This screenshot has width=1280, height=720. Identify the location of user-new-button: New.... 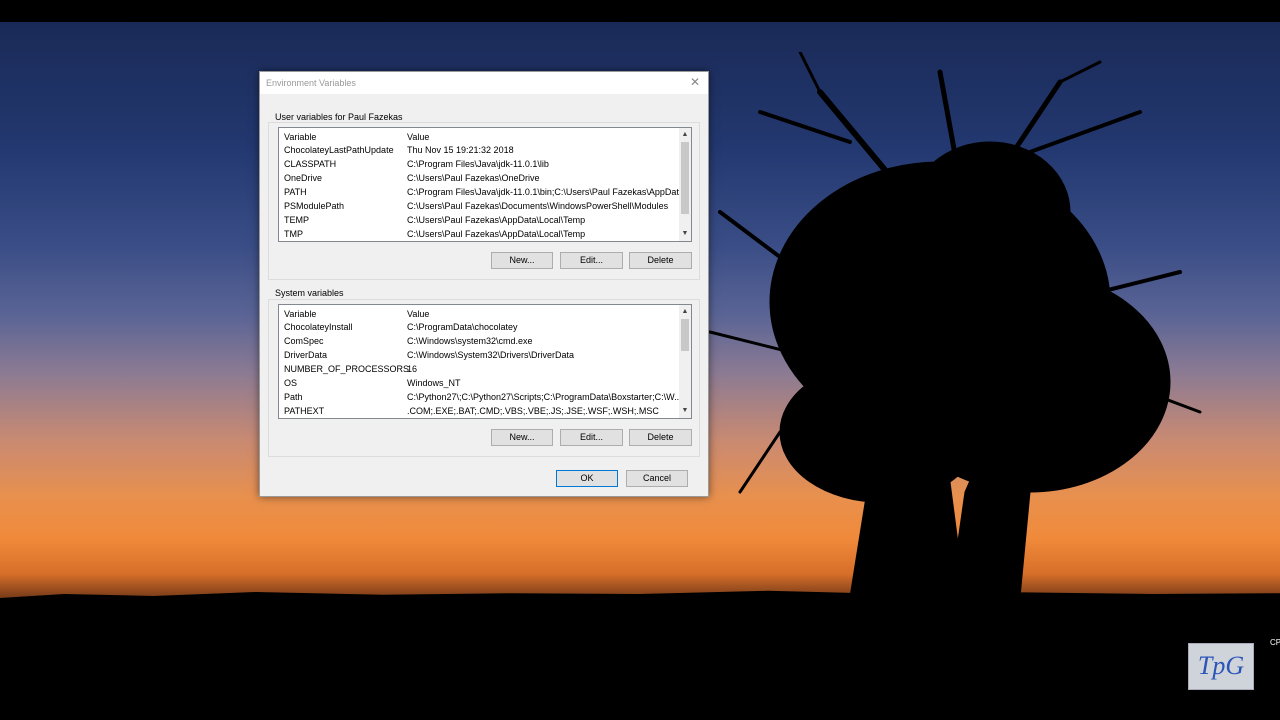
(522, 260).